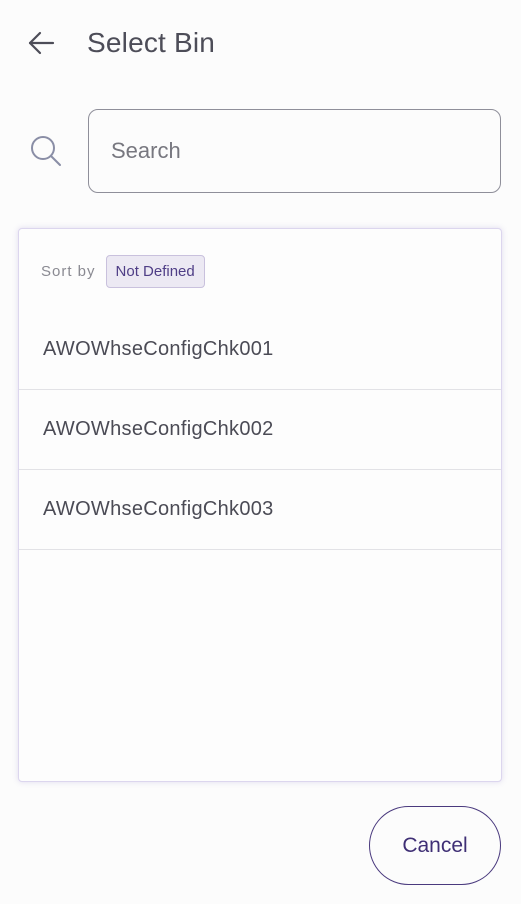  What do you see at coordinates (435, 845) in the screenshot?
I see `cancel-button: Cancel` at bounding box center [435, 845].